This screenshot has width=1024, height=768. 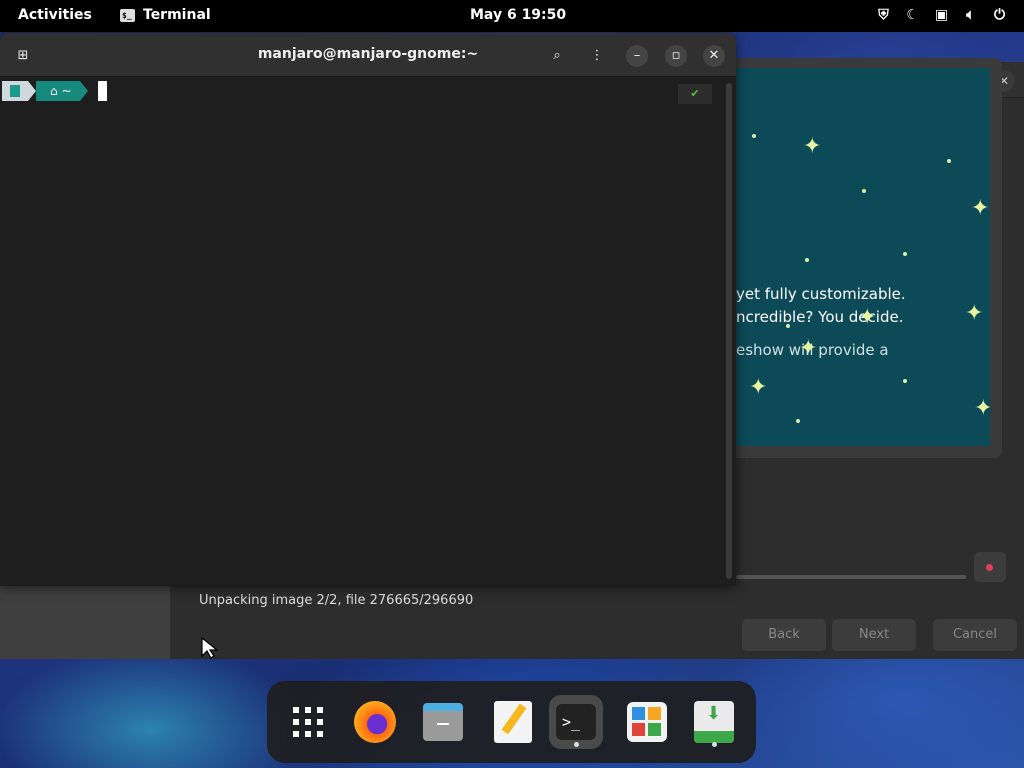 I want to click on app-grid-icon, so click(x=308, y=722).